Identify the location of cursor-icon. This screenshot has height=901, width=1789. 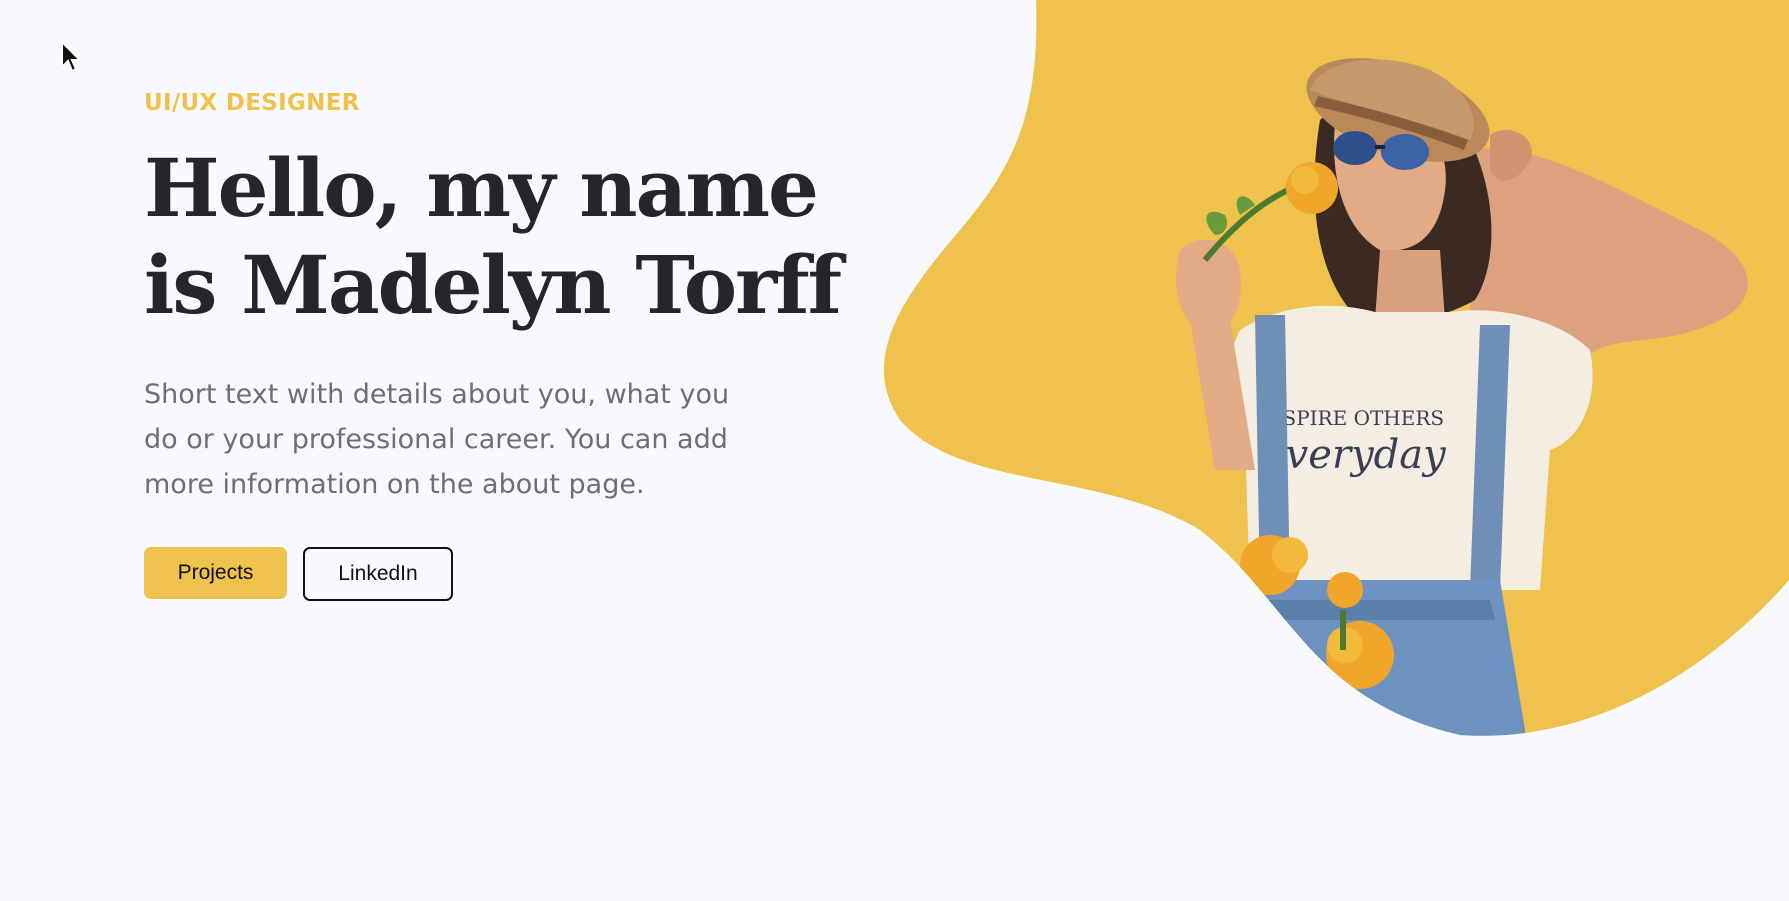
(71, 56).